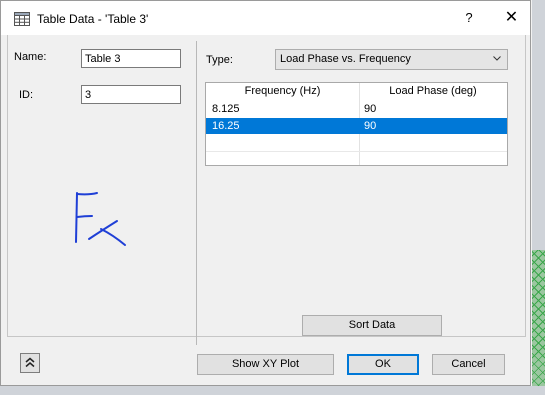  What do you see at coordinates (284, 109) in the screenshot?
I see `cell-frequency: 8.125` at bounding box center [284, 109].